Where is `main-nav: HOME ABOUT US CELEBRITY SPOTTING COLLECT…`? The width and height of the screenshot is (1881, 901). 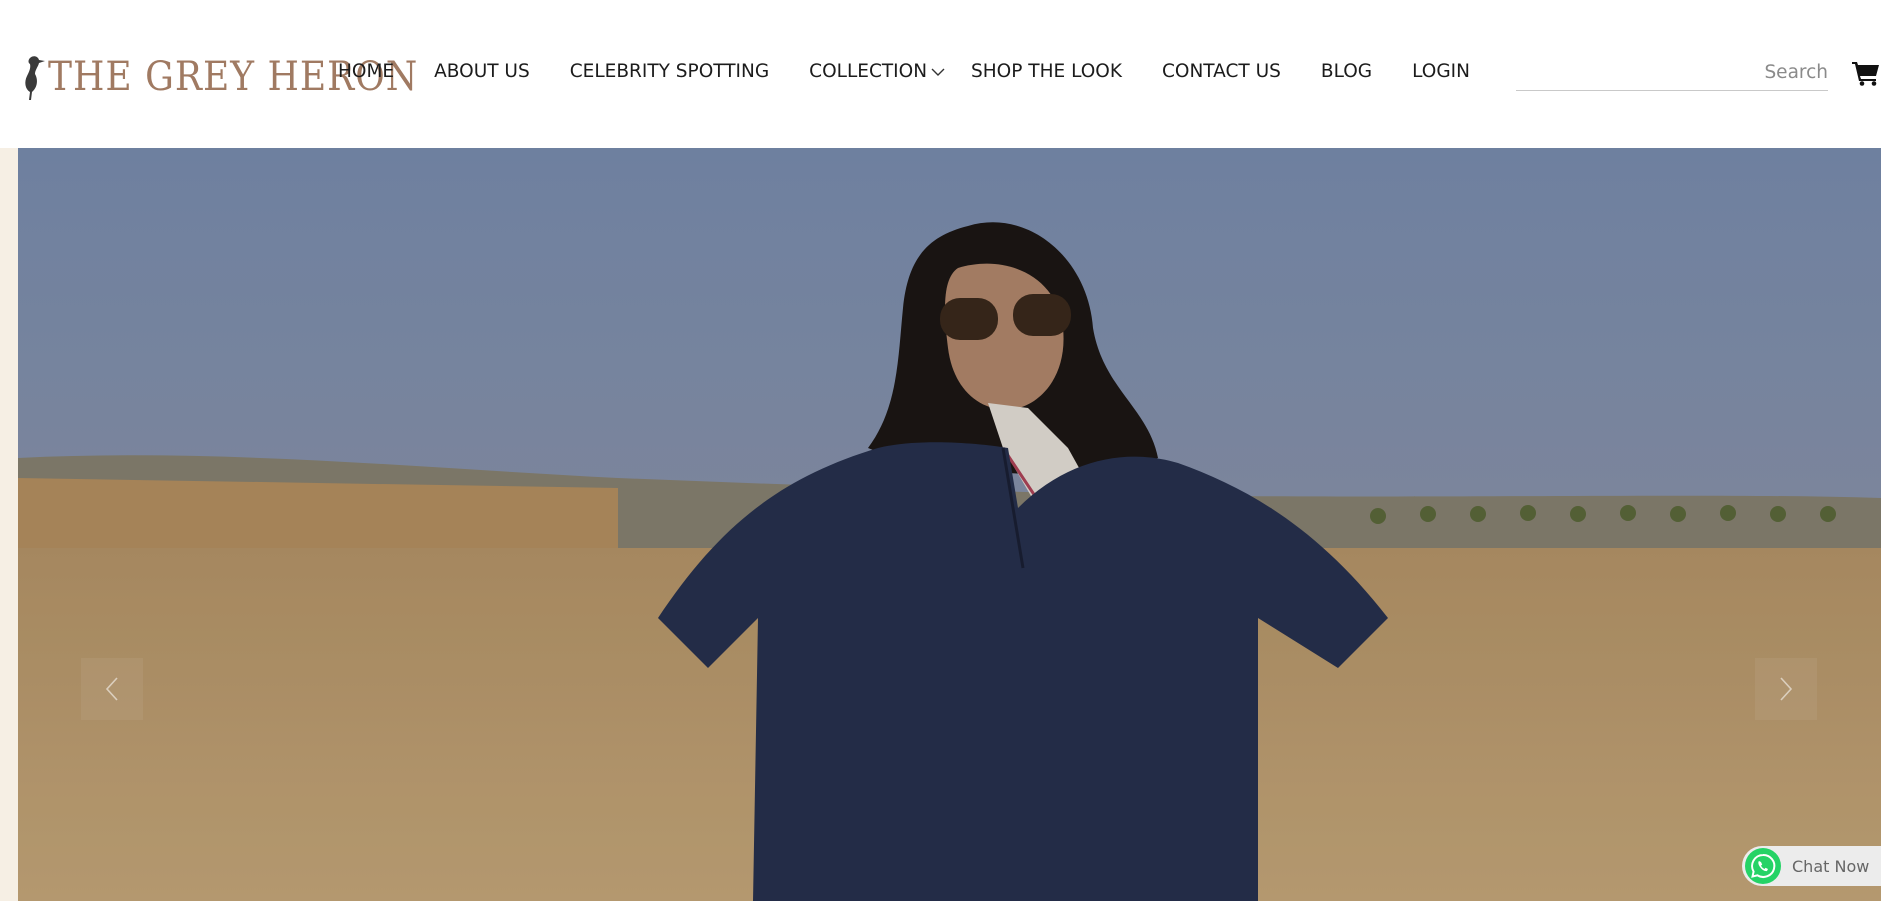 main-nav: HOME ABOUT US CELEBRITY SPOTTING COLLECT… is located at coordinates (924, 72).